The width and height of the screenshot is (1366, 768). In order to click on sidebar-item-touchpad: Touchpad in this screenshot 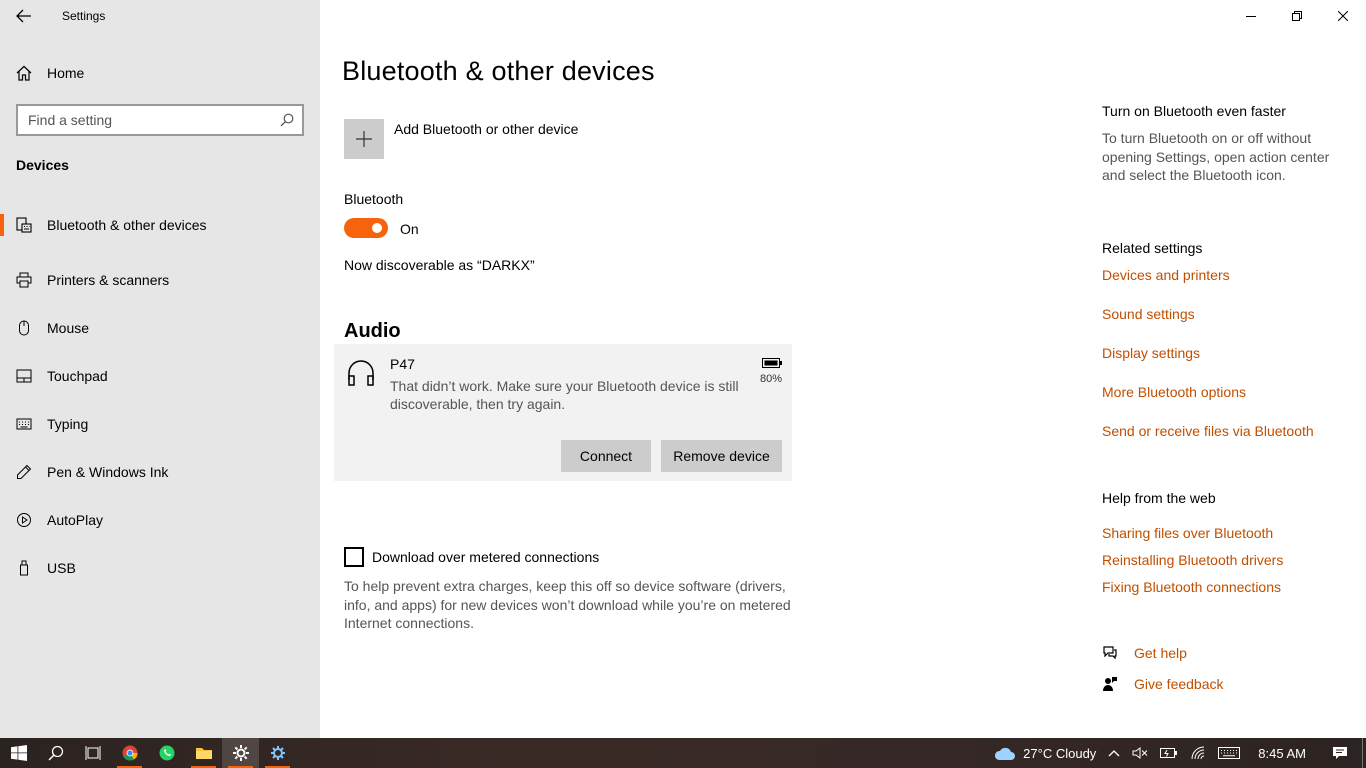, I will do `click(160, 376)`.